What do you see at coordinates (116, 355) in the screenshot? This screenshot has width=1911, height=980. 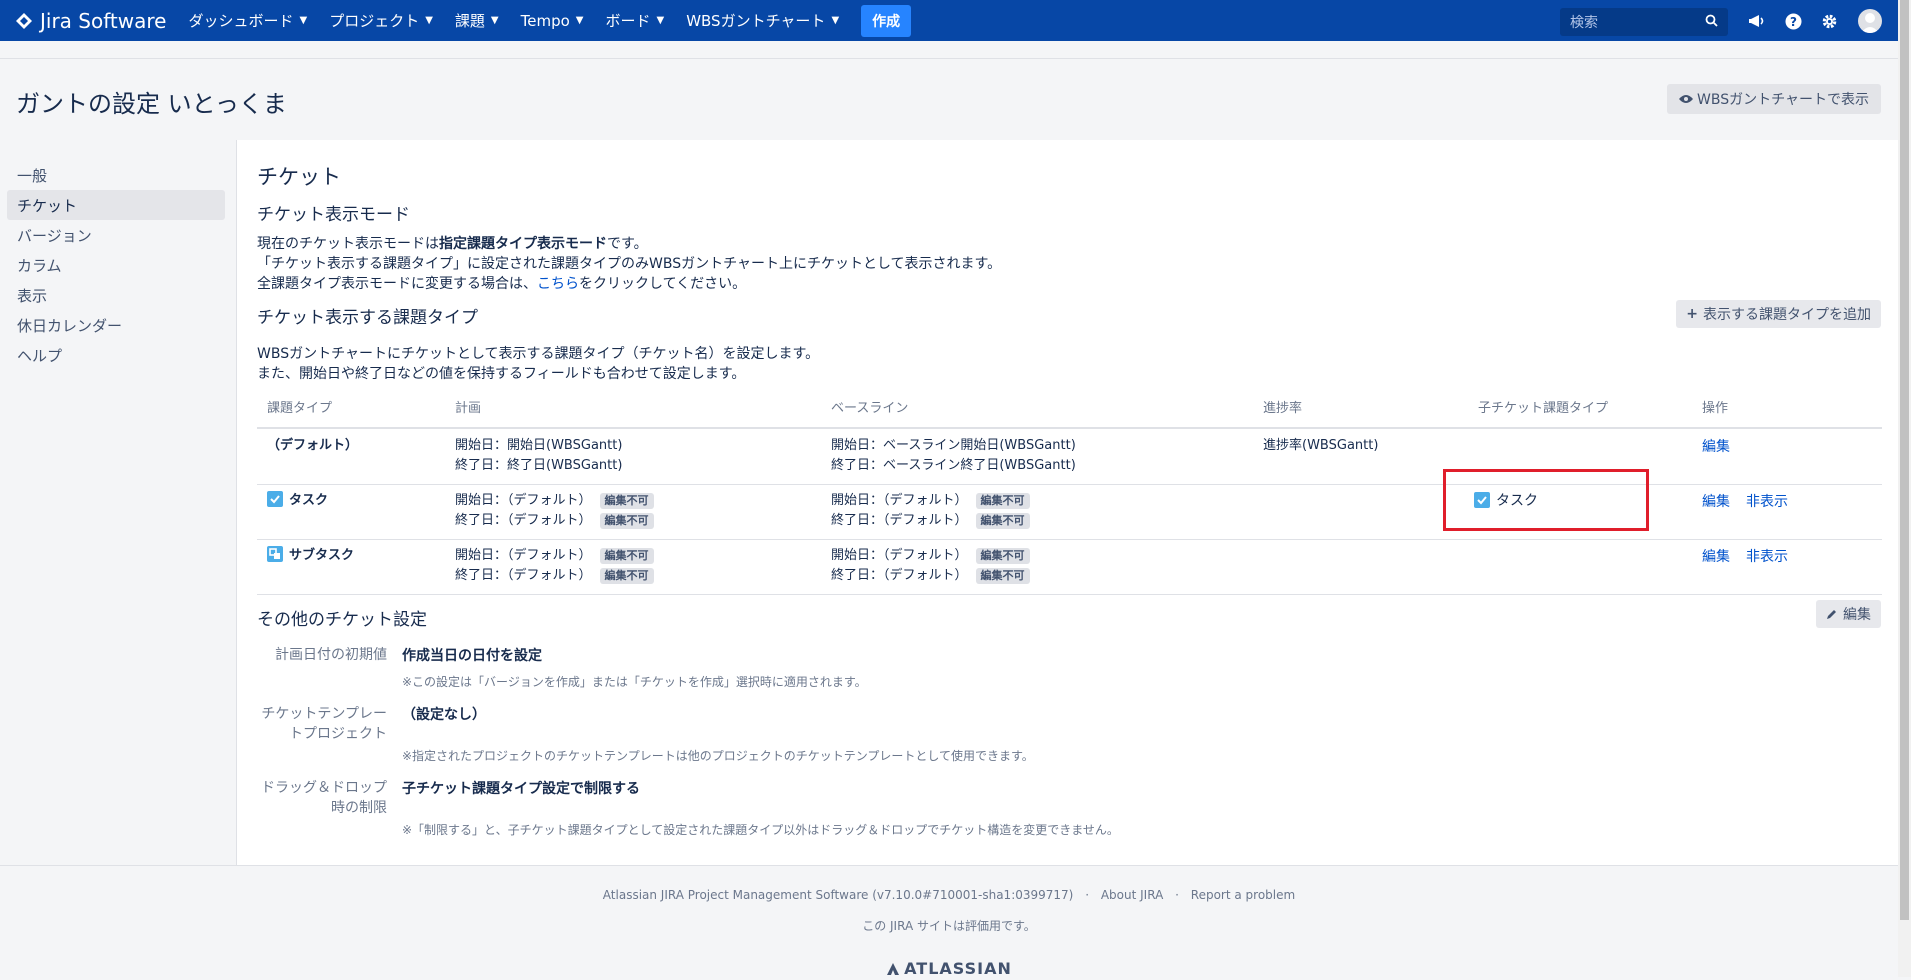 I see `sidebar-item-help: ヘルプ` at bounding box center [116, 355].